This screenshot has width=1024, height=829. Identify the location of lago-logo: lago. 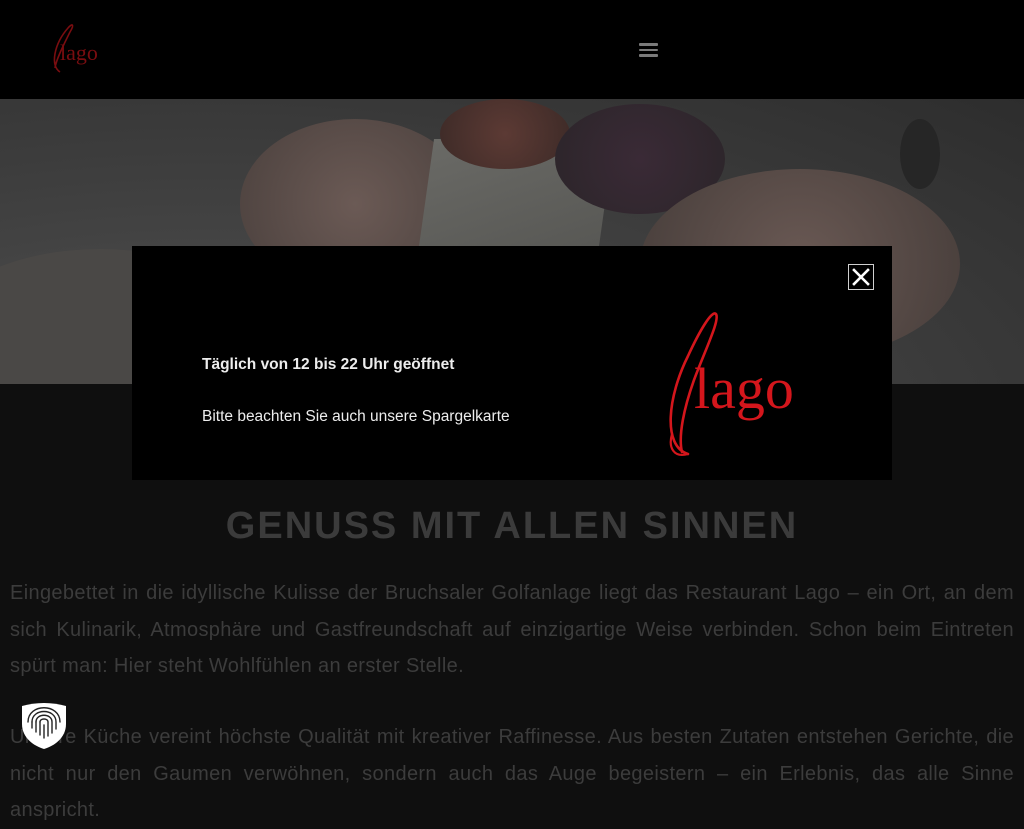
(731, 384).